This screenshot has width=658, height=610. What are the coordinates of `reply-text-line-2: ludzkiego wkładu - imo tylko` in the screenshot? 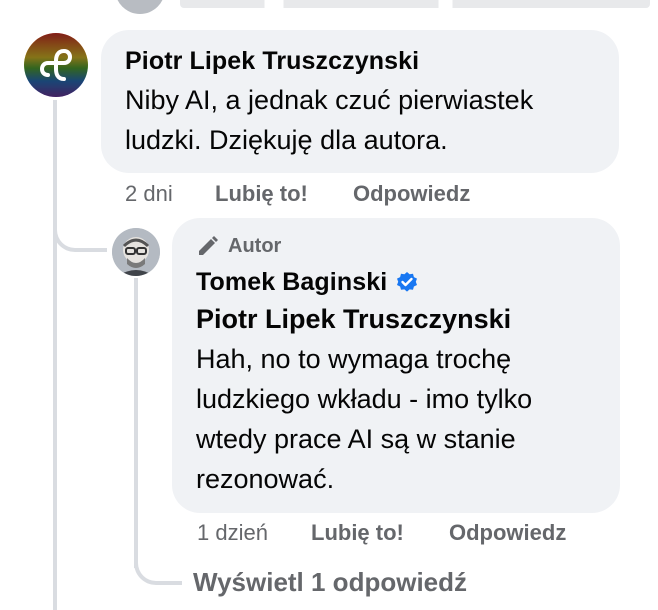 It's located at (364, 399).